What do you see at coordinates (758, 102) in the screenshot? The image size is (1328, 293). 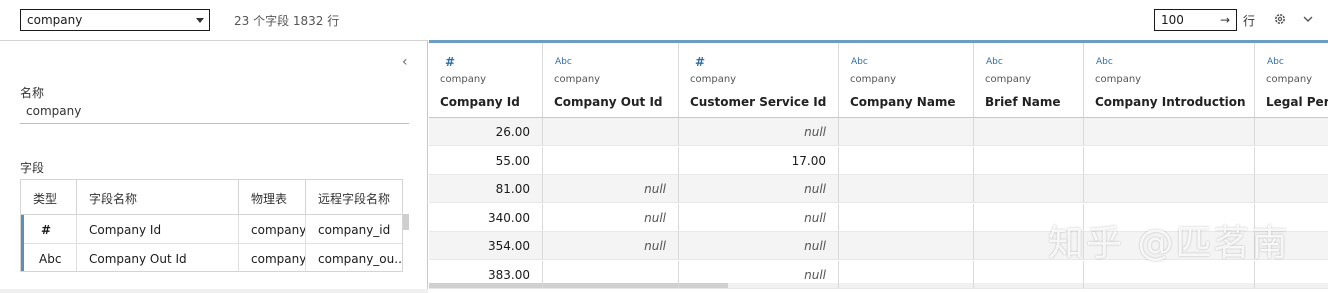 I see `column-name: Customer Service Id` at bounding box center [758, 102].